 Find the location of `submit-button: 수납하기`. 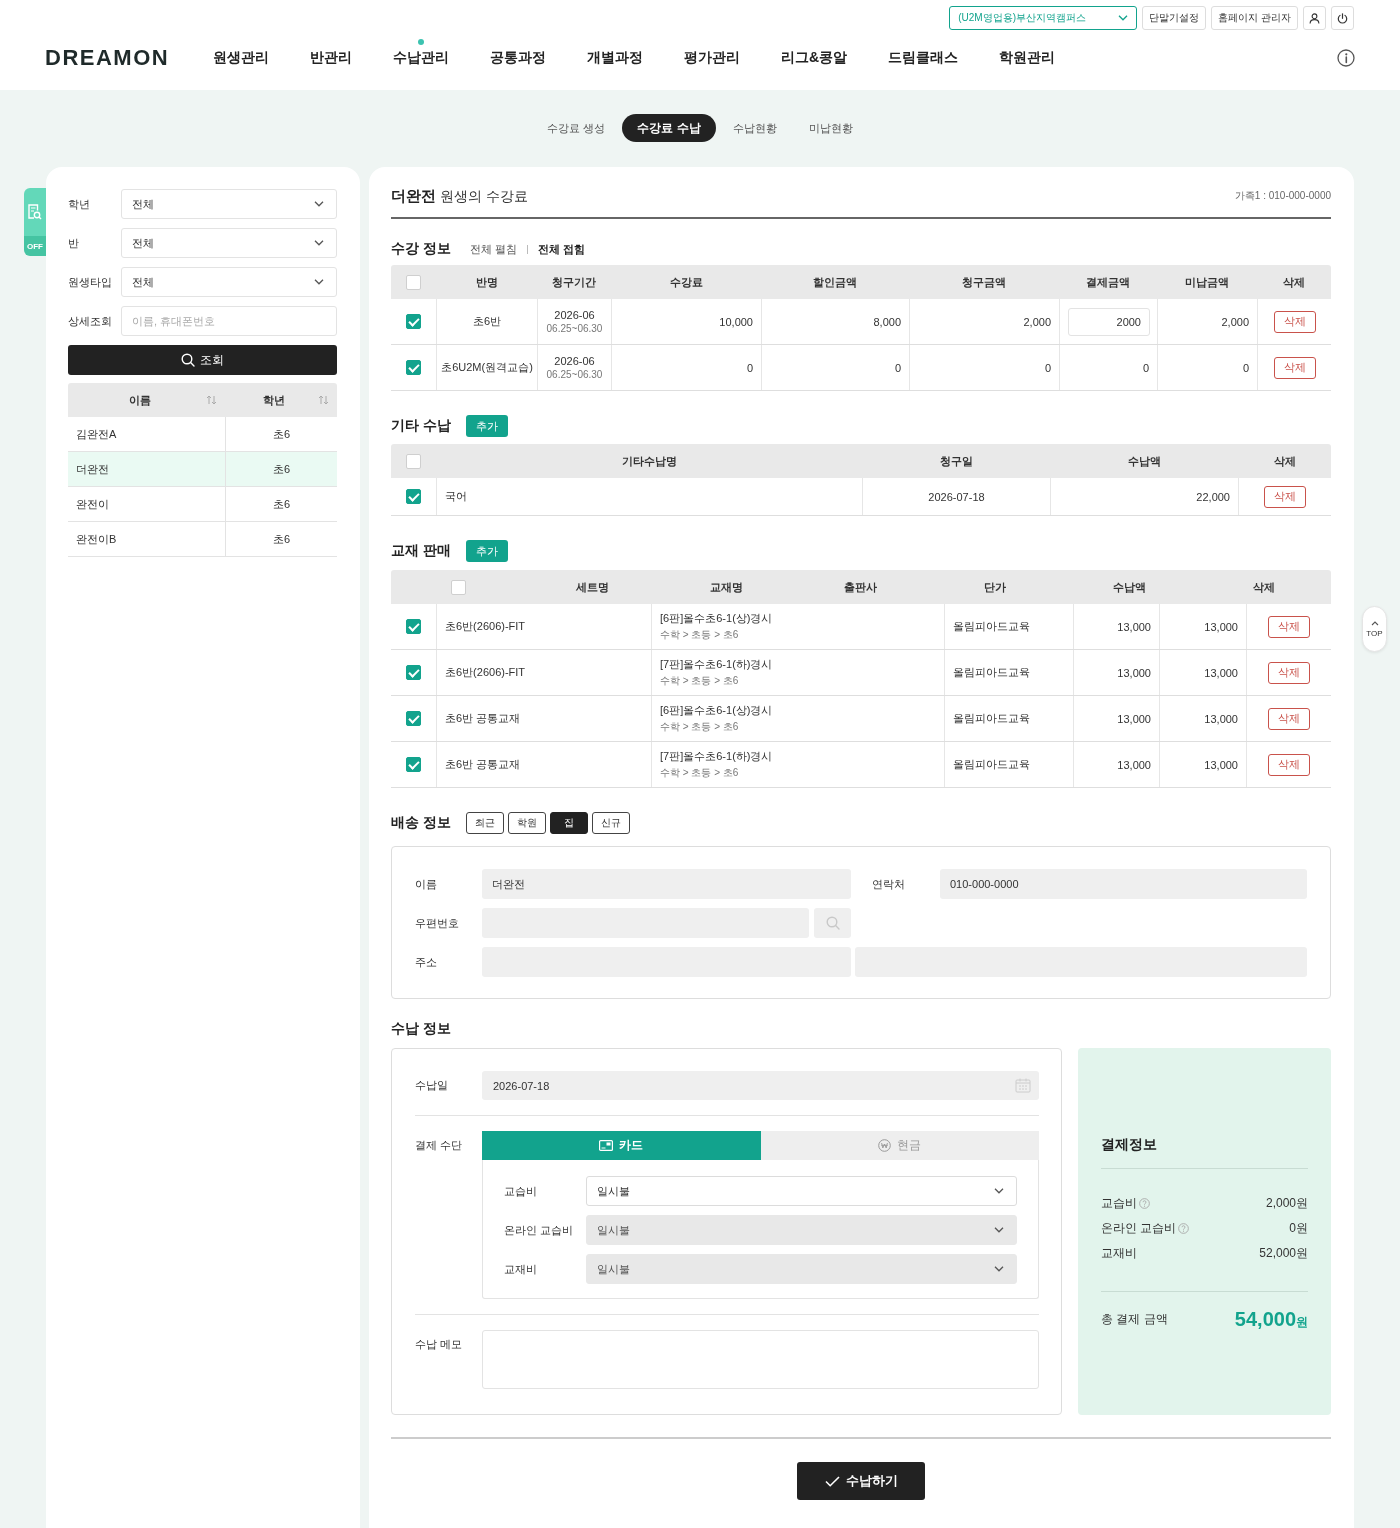

submit-button: 수납하기 is located at coordinates (861, 1481).